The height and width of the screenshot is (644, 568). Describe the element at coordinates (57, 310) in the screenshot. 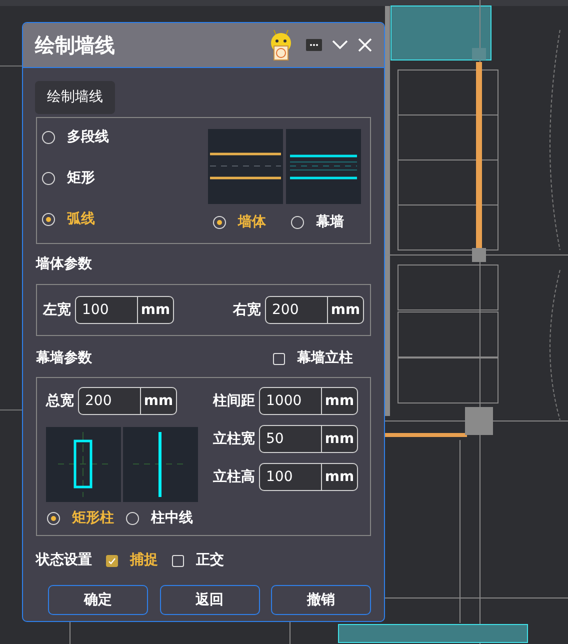

I see `field-label: 左宽` at that location.